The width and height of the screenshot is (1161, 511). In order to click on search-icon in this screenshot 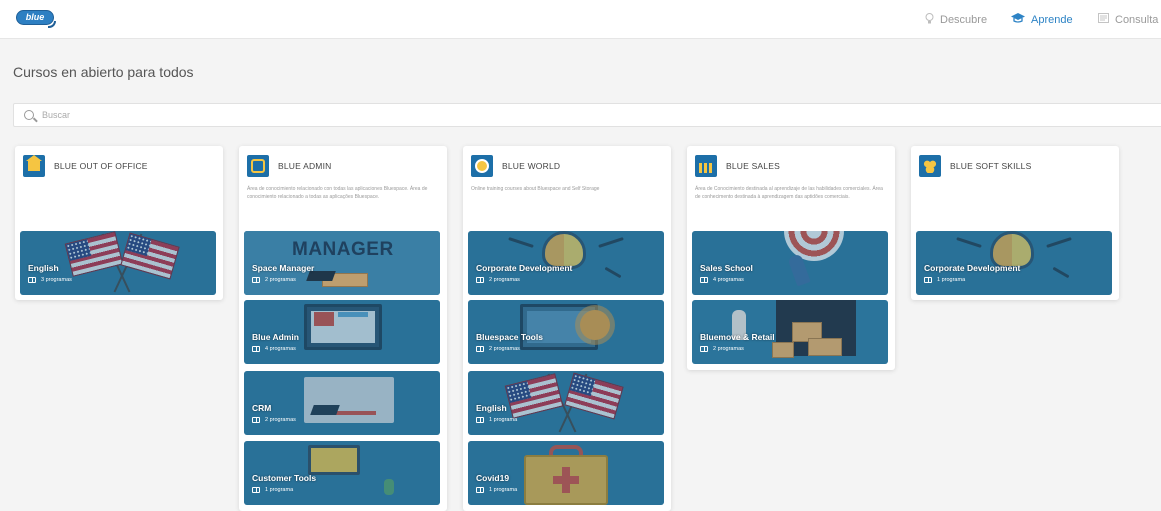, I will do `click(29, 115)`.